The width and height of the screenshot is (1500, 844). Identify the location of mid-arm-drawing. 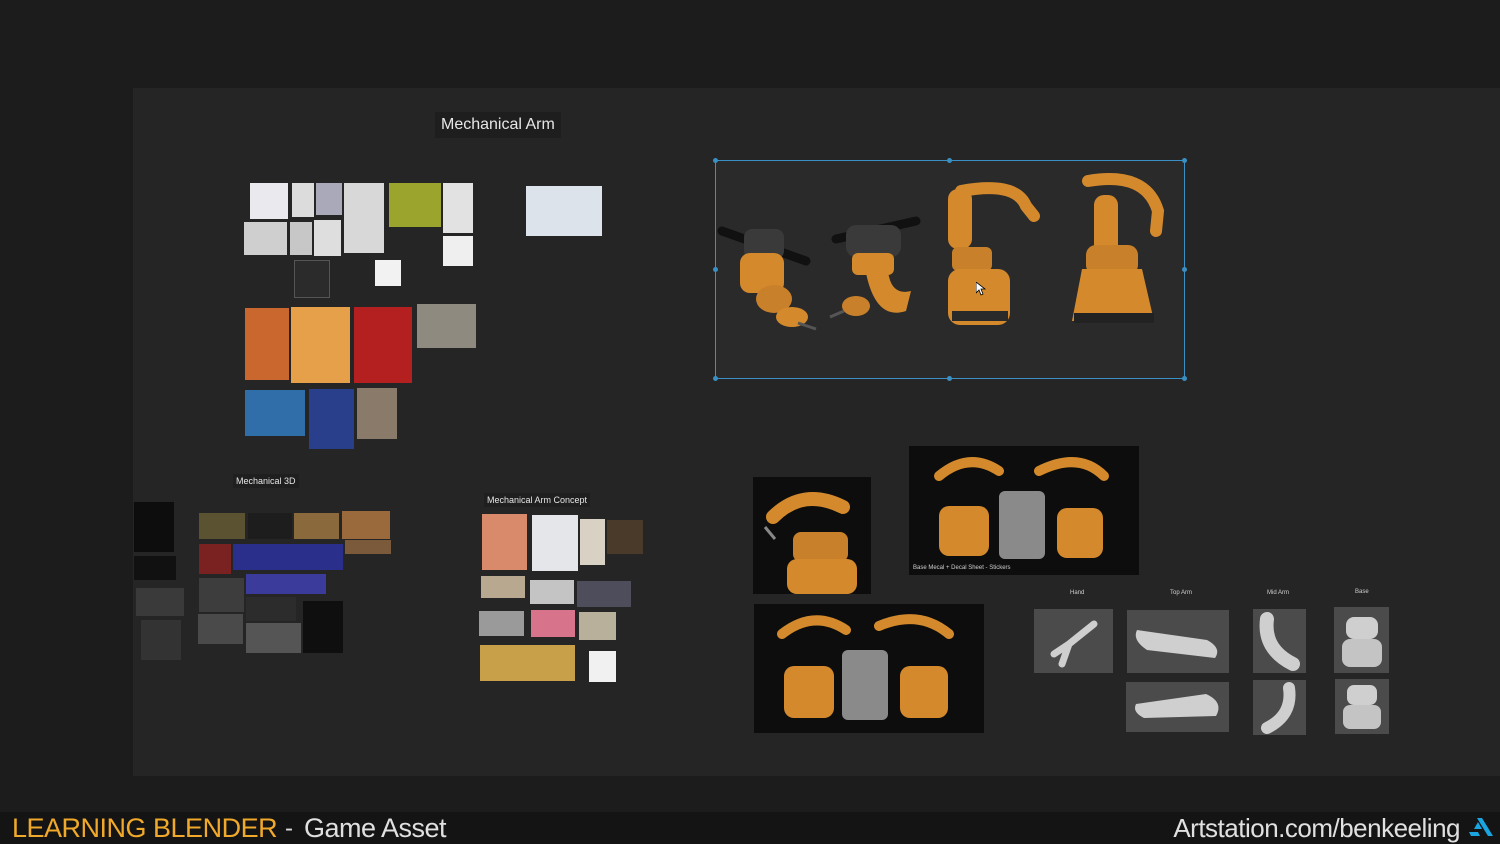
(1279, 641).